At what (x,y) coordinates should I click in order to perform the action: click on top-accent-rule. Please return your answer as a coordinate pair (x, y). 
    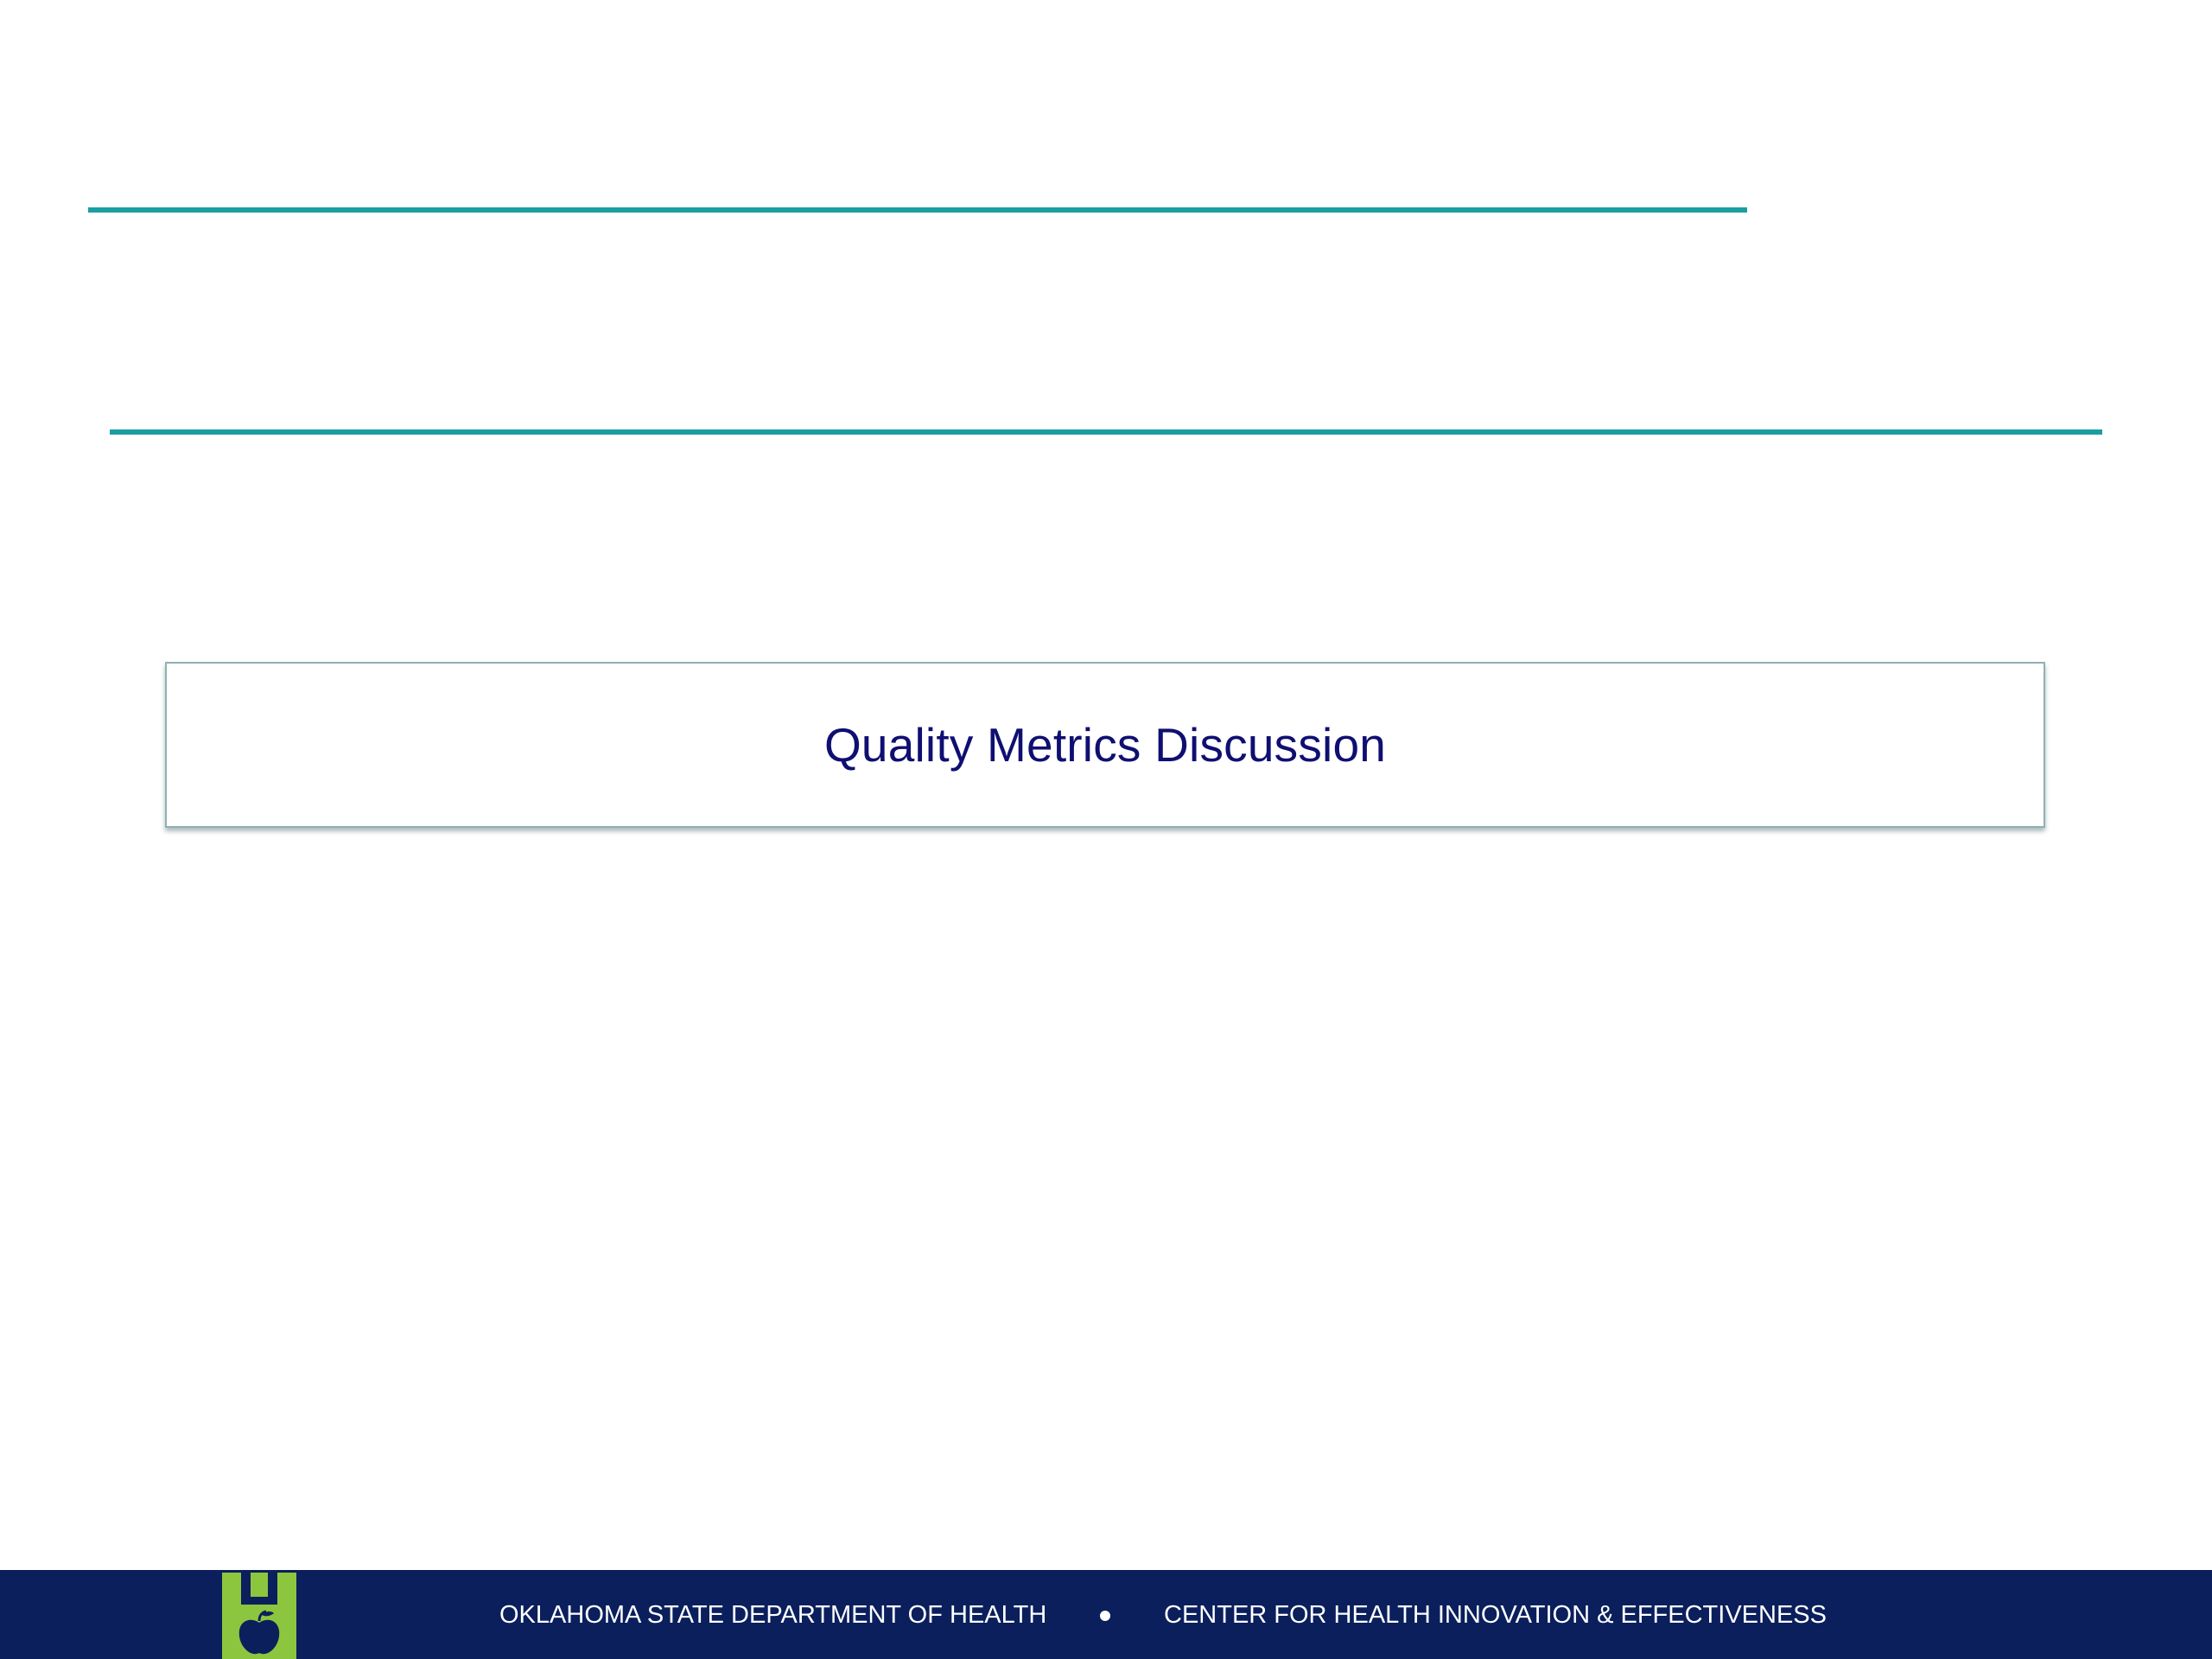
    Looking at the image, I should click on (917, 210).